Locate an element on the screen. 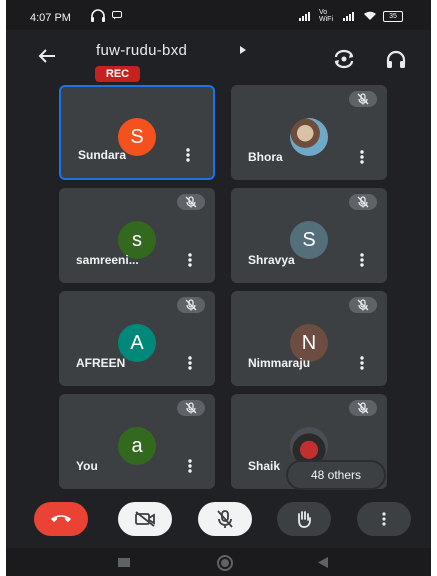 The image size is (437, 576). camera-toggle-button is located at coordinates (145, 519).